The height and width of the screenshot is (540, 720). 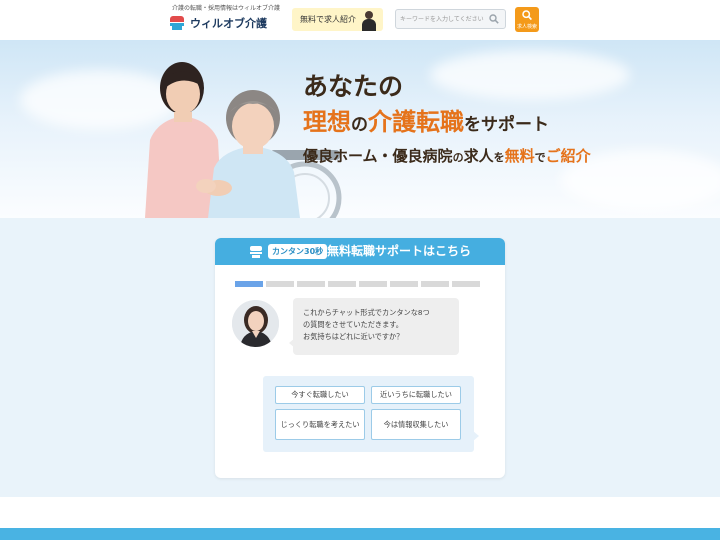 I want to click on hero-line-3: 優良ホーム・優良病院の求人を無料でご紹介, so click(x=447, y=157).